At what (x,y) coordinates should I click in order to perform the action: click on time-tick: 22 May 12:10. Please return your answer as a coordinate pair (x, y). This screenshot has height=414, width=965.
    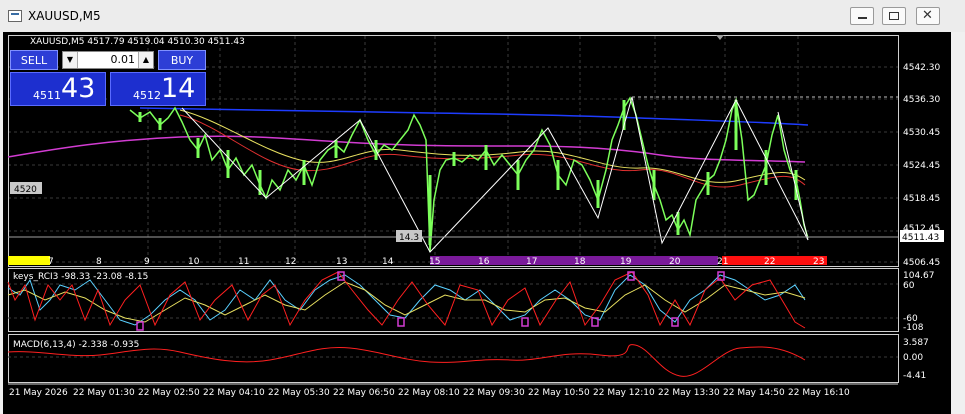
    Looking at the image, I should click on (624, 393).